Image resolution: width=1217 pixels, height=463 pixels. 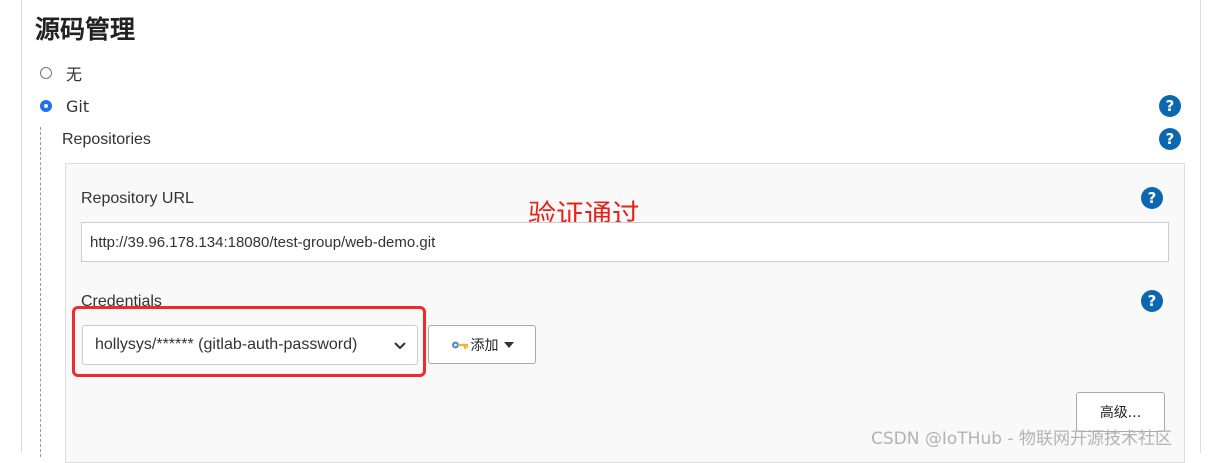 I want to click on repository-url-input, so click(x=625, y=242).